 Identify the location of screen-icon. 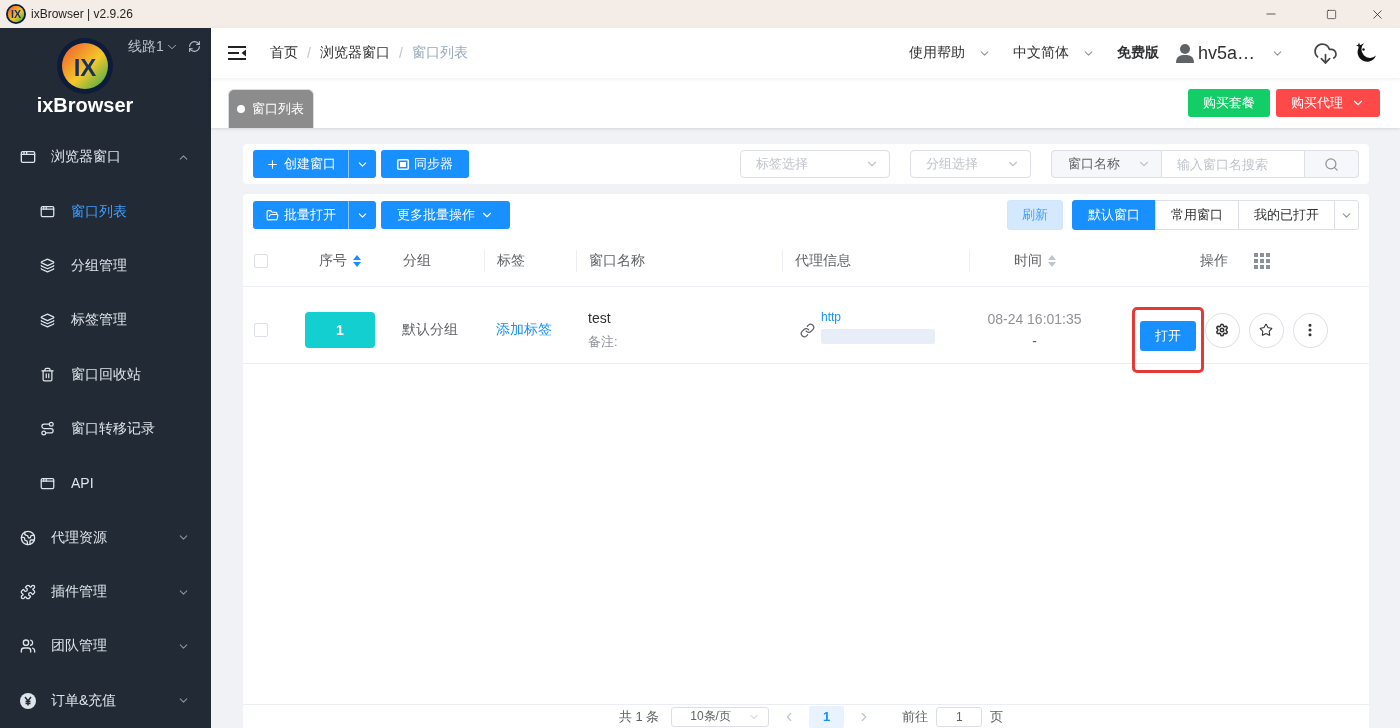
(403, 164).